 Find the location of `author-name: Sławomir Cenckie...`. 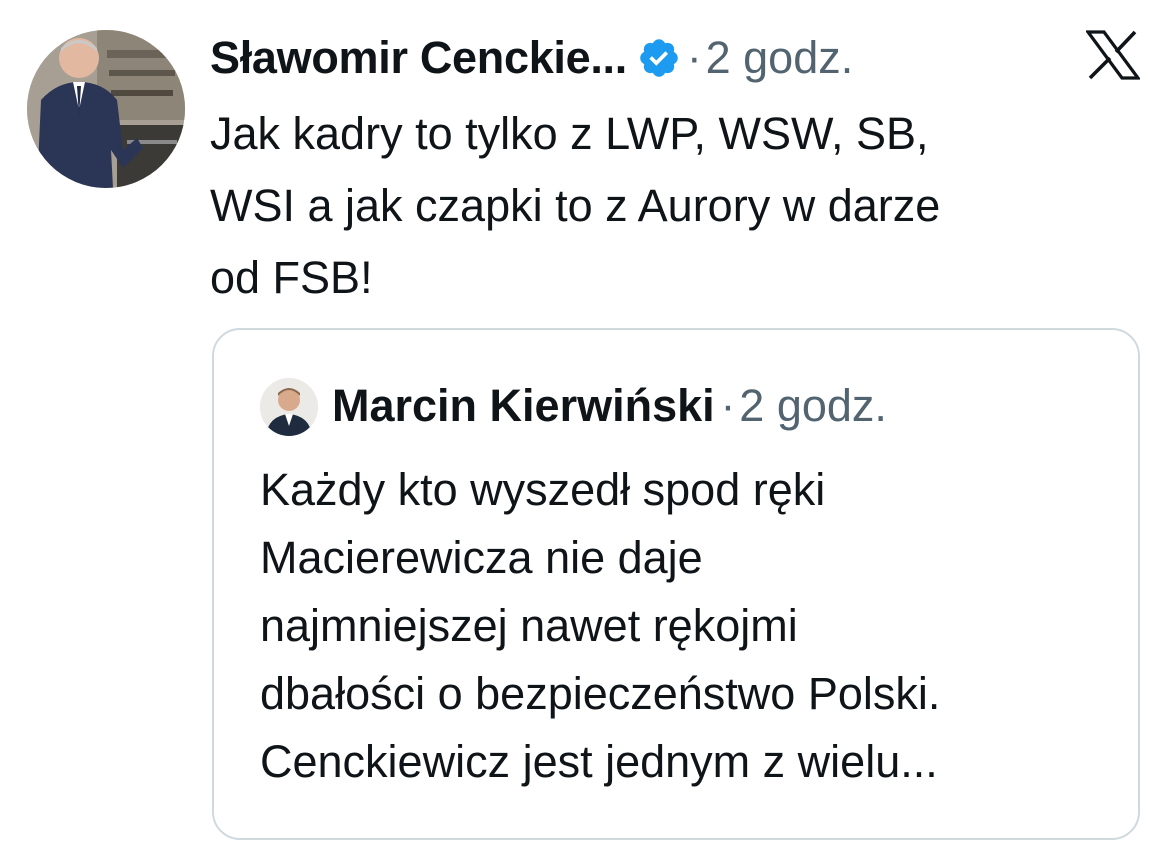

author-name: Sławomir Cenckie... is located at coordinates (418, 58).